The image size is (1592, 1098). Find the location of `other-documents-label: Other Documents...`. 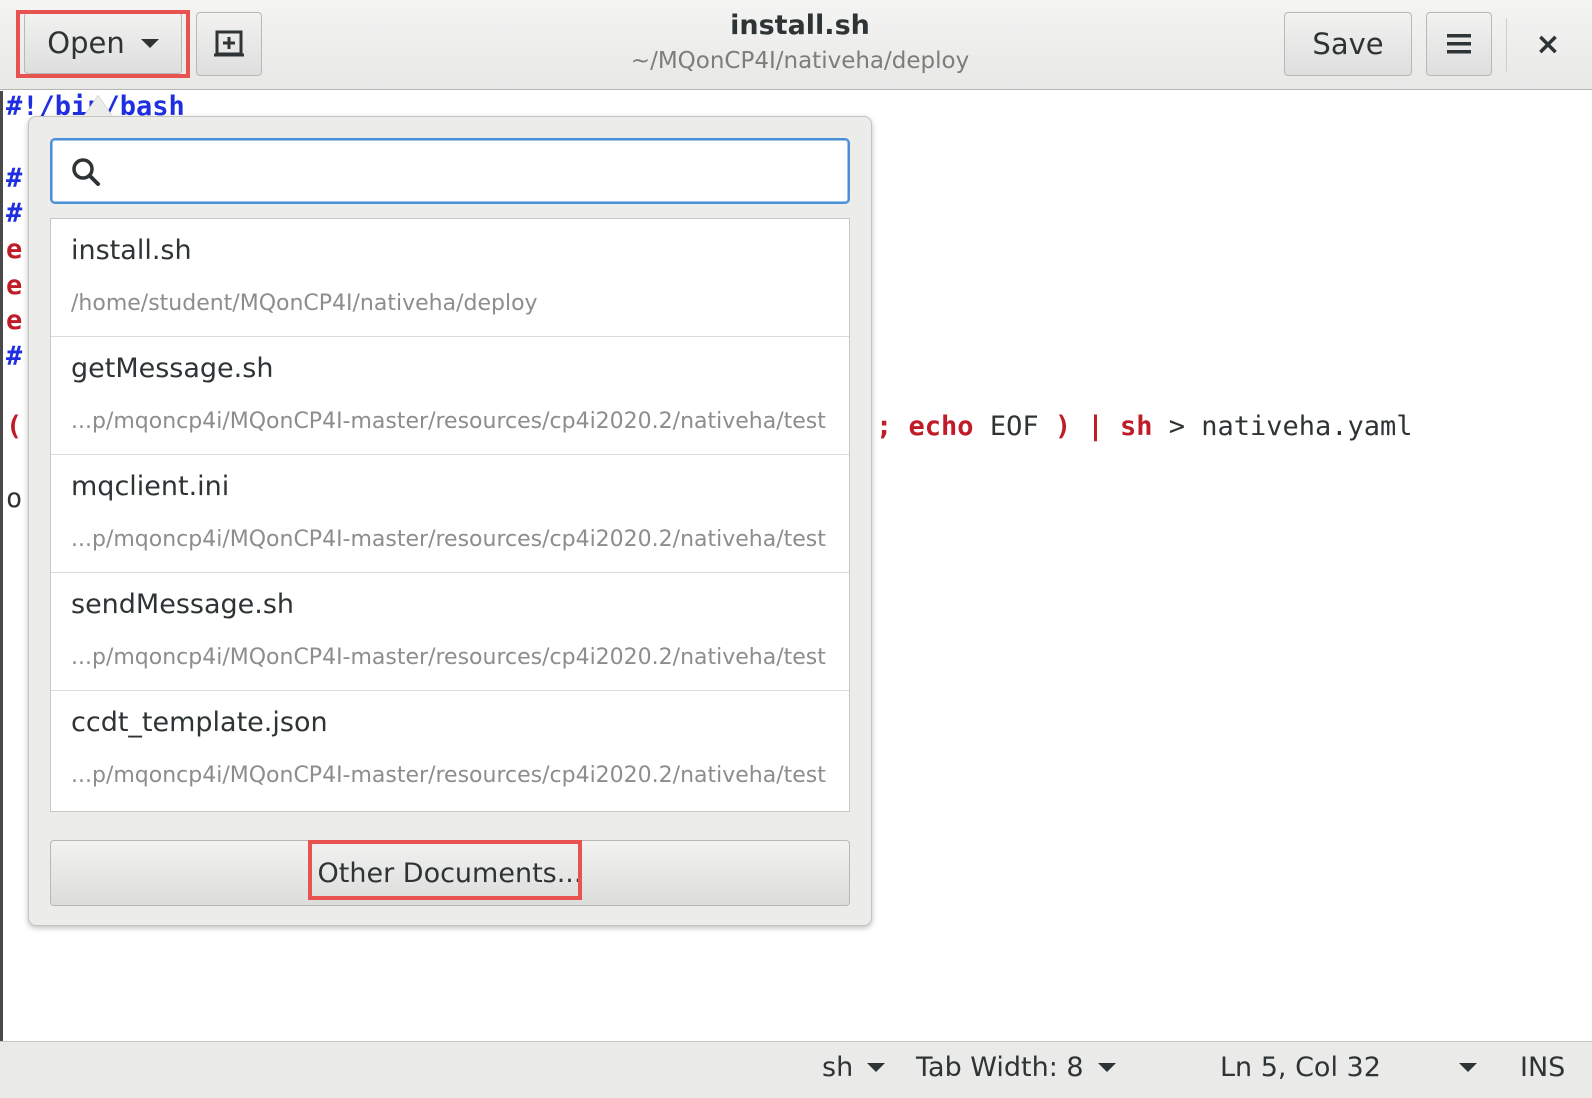

other-documents-label: Other Documents... is located at coordinates (450, 873).